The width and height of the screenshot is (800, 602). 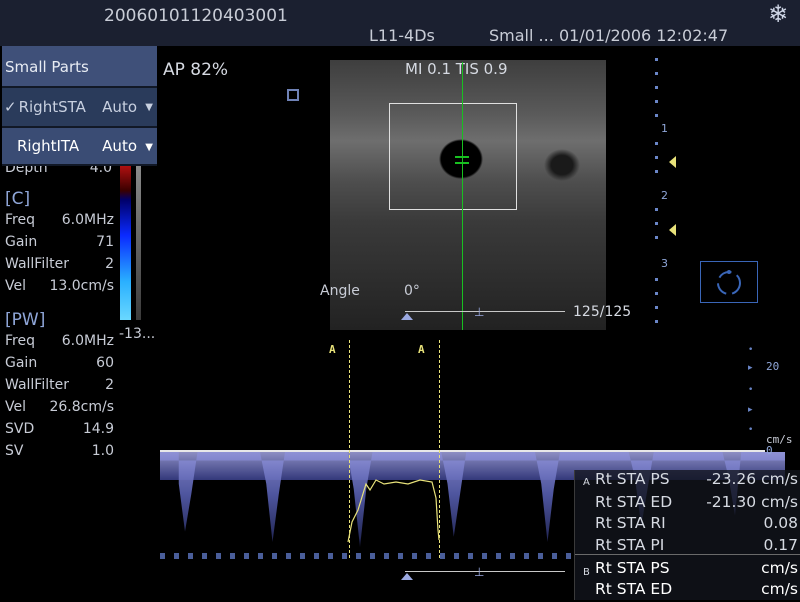 What do you see at coordinates (664, 128) in the screenshot?
I see `depth-tick-1: 1` at bounding box center [664, 128].